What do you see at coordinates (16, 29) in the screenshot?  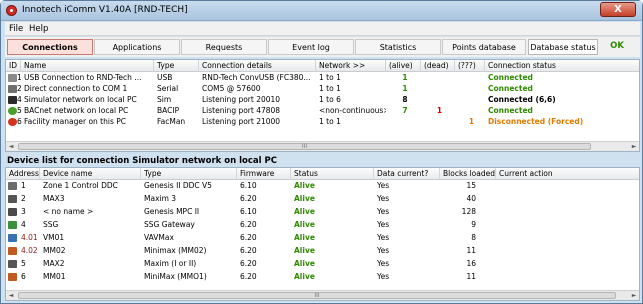 I see `menu-file: File` at bounding box center [16, 29].